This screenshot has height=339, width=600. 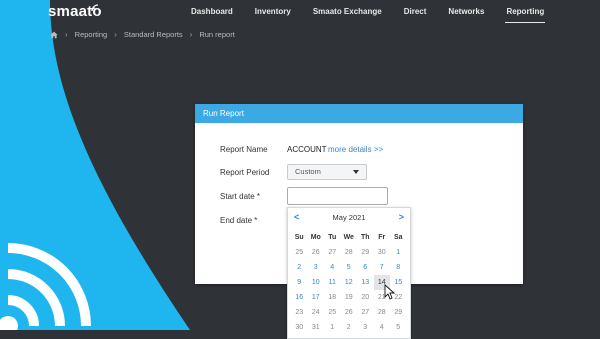 I want to click on mouse-cursor-icon, so click(x=389, y=292).